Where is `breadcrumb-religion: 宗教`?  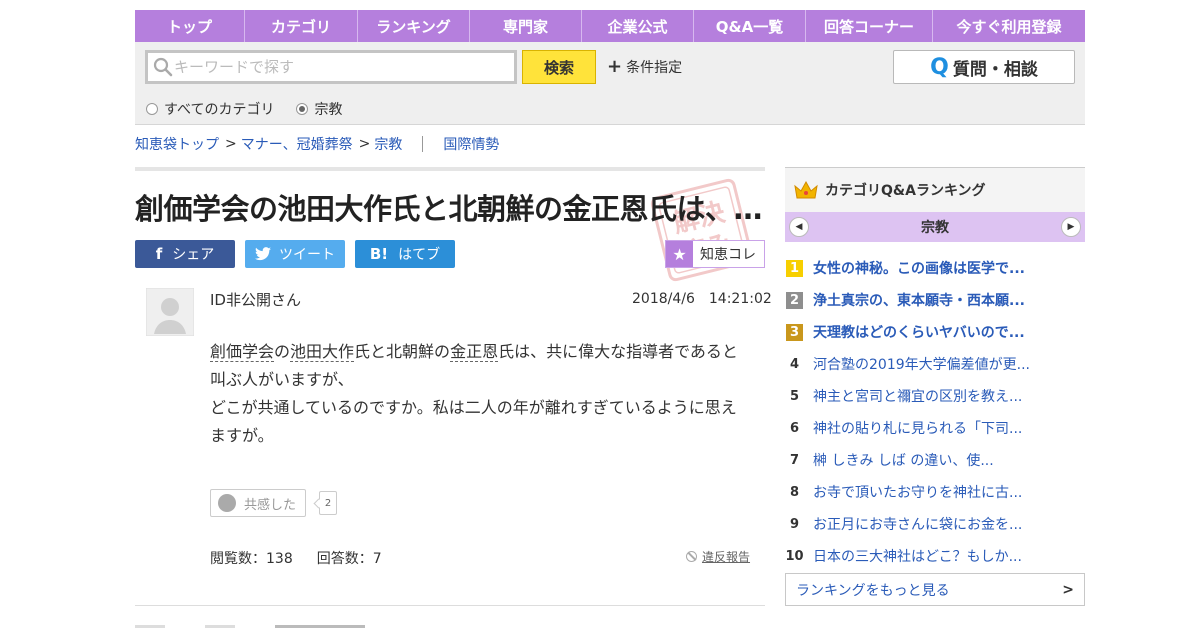
breadcrumb-religion: 宗教 is located at coordinates (388, 144).